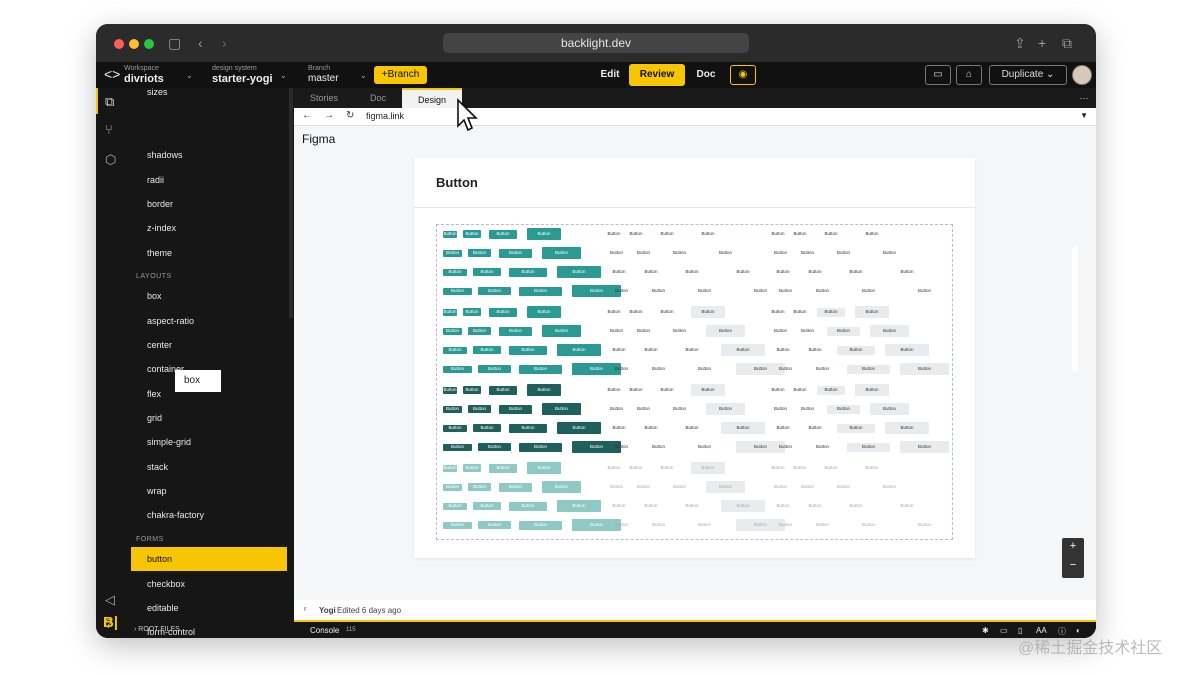  Describe the element at coordinates (323, 78) in the screenshot. I see `branch-selector: master` at that location.